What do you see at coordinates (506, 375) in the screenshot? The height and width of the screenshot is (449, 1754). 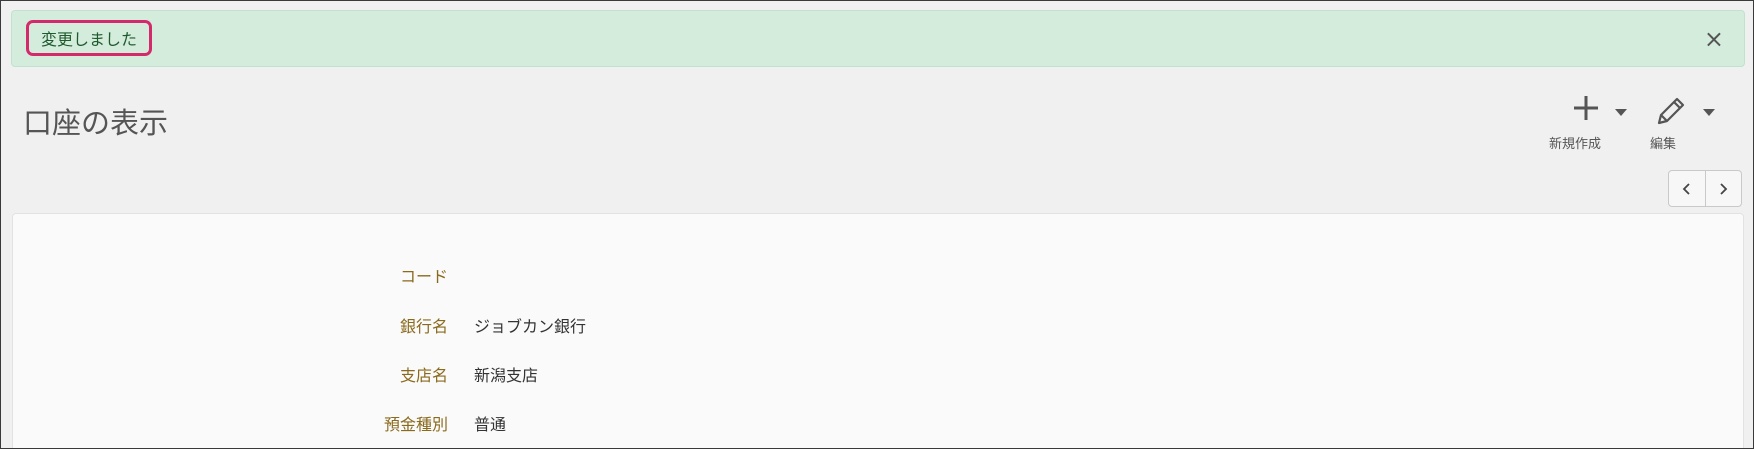 I see `field-value: 新潟支店` at bounding box center [506, 375].